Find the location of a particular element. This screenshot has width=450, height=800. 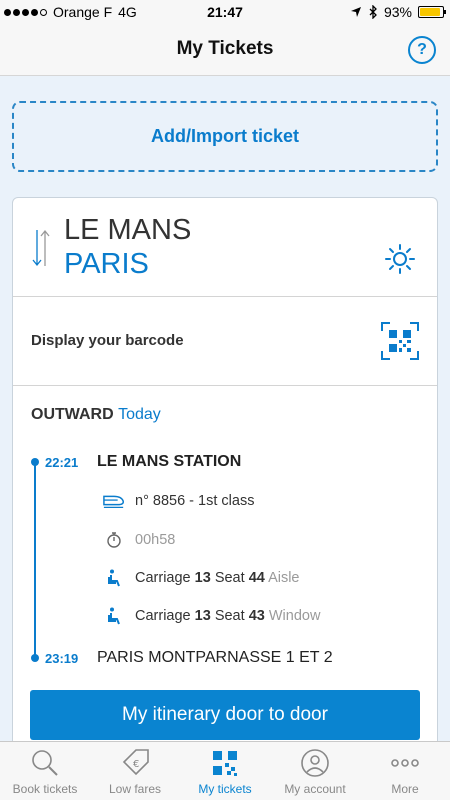

train-info: n° 8856 - 1st class is located at coordinates (178, 501).